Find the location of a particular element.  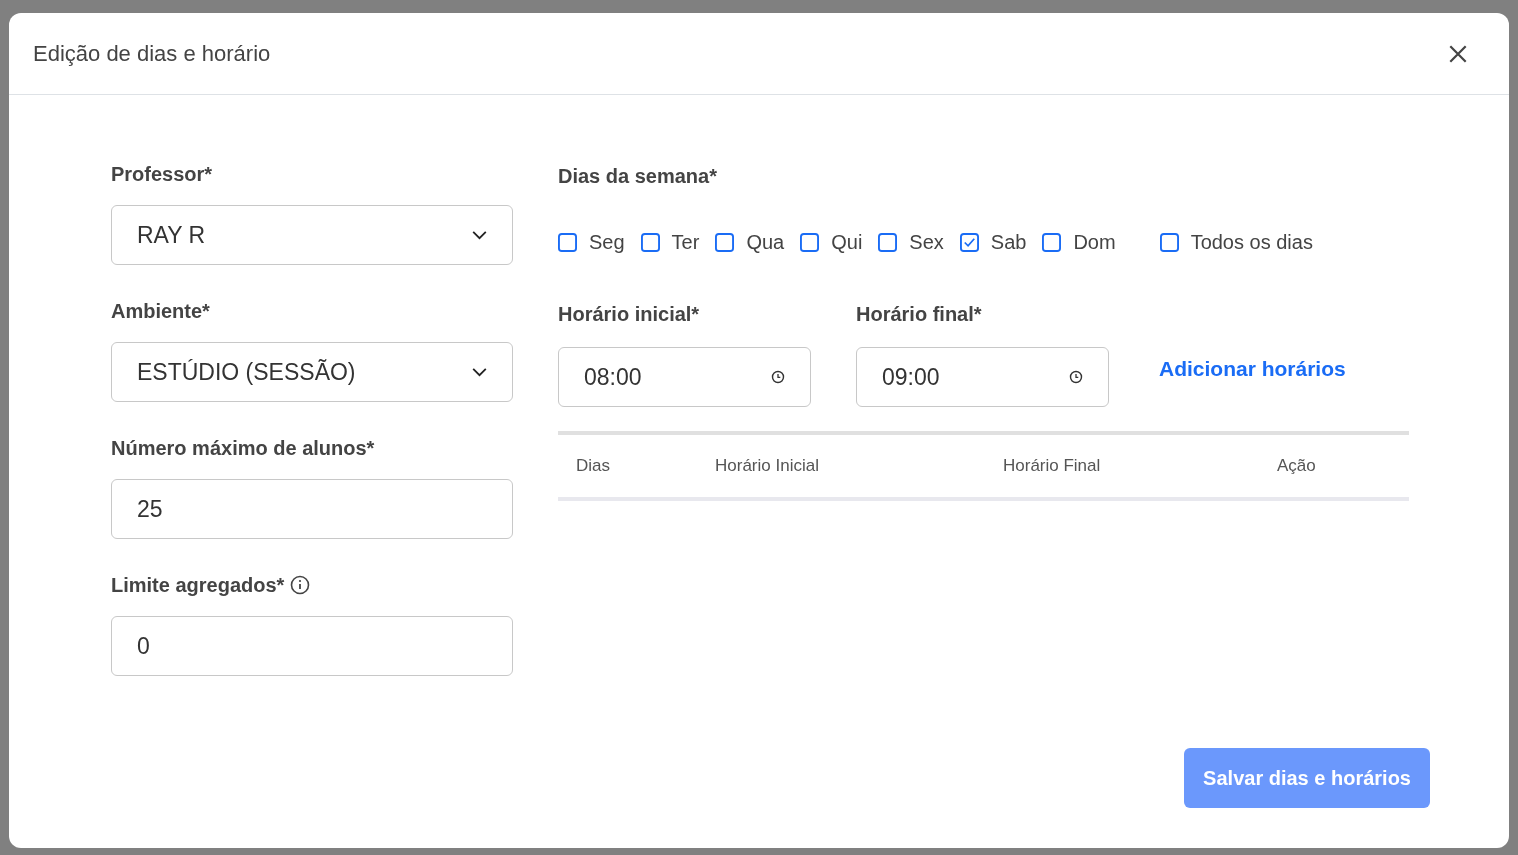

input-field: 25 is located at coordinates (312, 509).